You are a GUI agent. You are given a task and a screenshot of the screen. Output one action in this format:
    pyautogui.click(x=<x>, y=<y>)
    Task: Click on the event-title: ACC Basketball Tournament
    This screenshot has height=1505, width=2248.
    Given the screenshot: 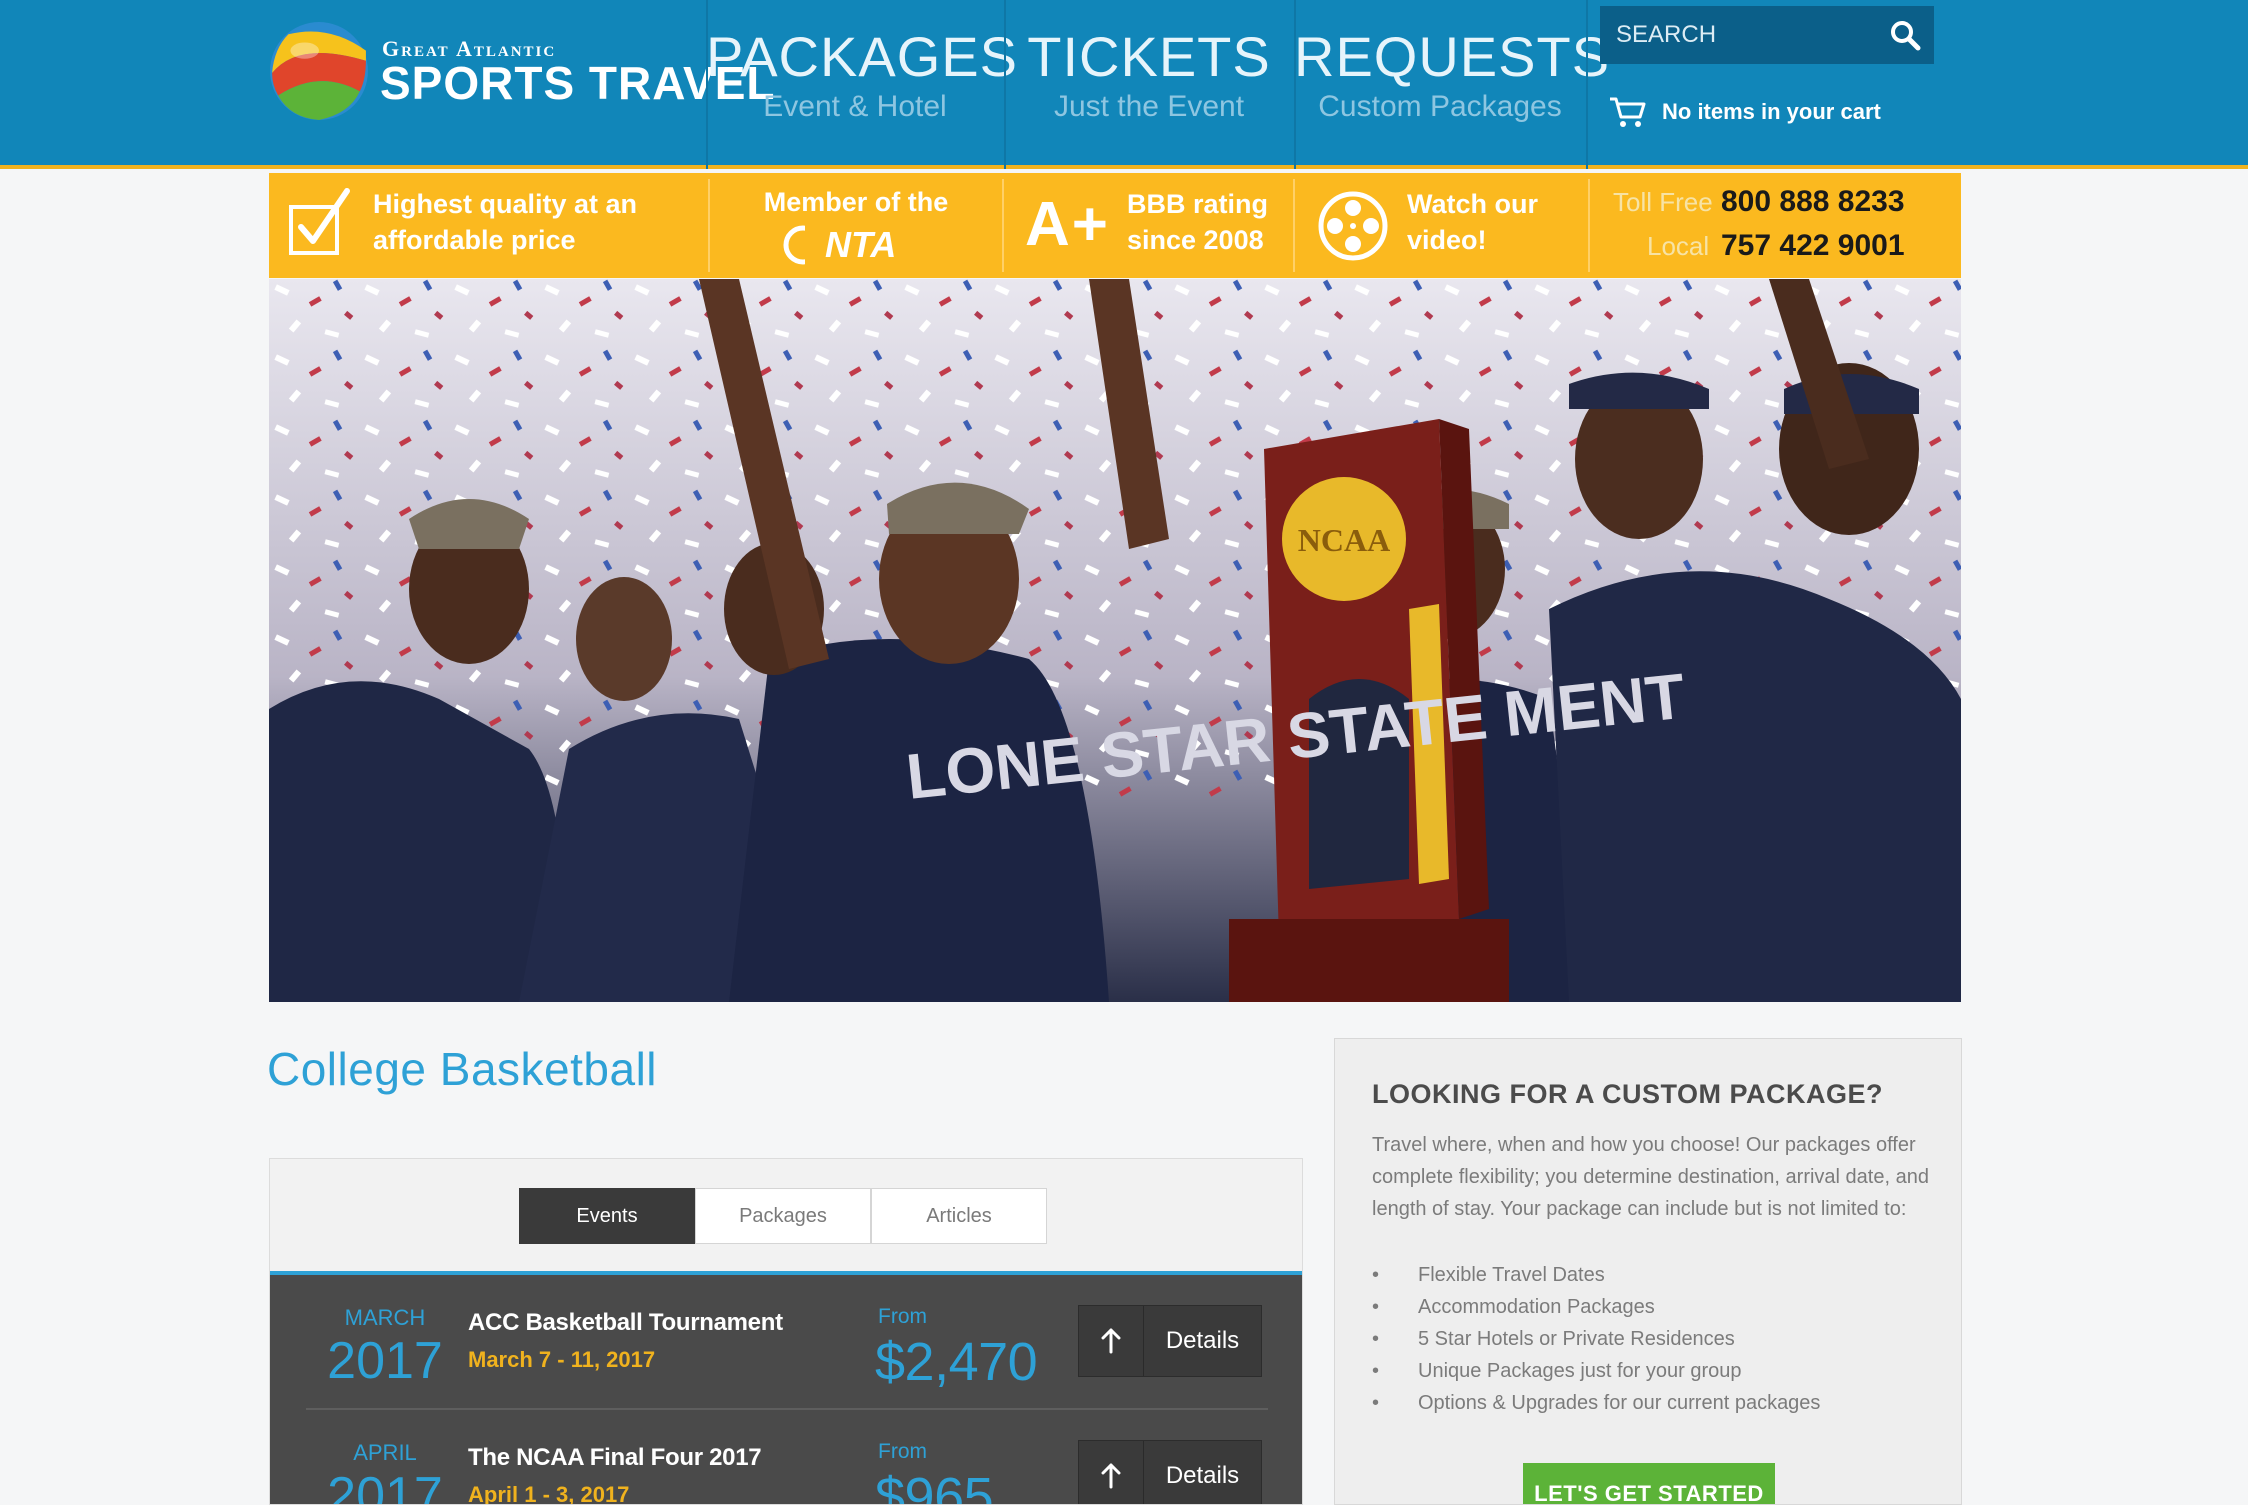 What is the action you would take?
    pyautogui.click(x=625, y=1323)
    